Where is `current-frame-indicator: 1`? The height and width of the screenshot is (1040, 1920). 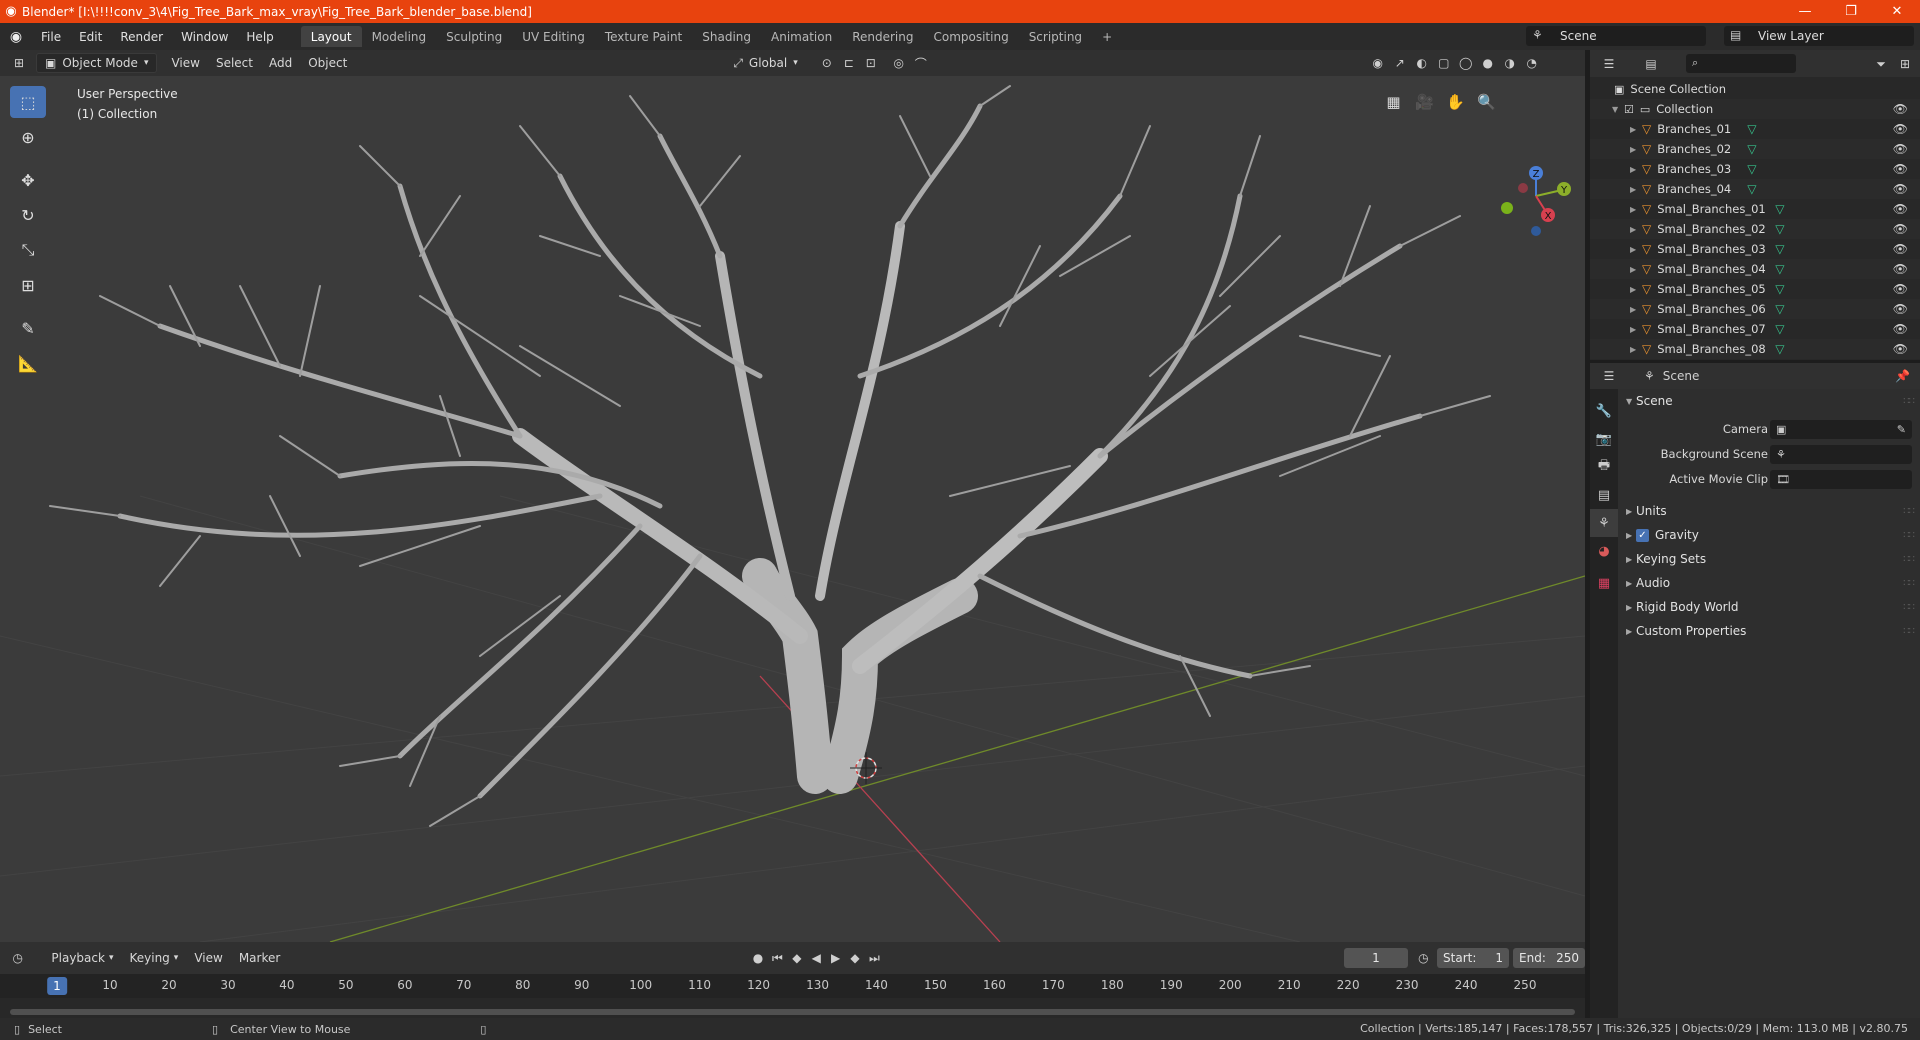 current-frame-indicator: 1 is located at coordinates (57, 986).